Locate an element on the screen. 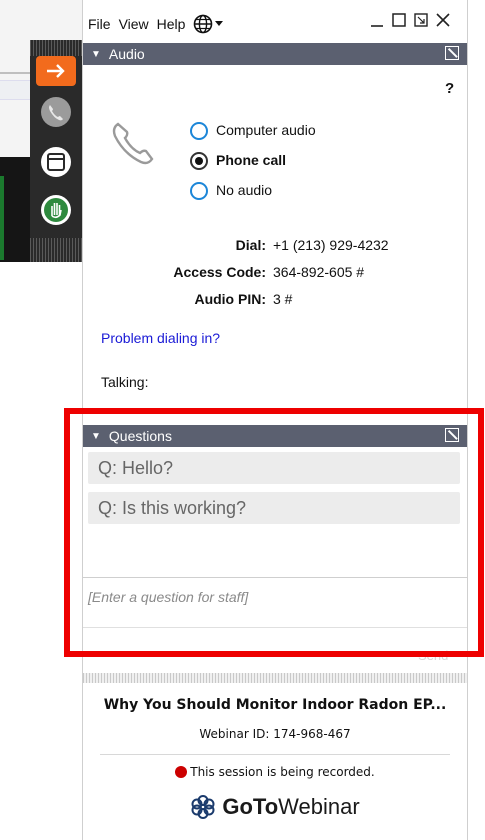 The image size is (485, 840). problem-dialing-link: Problem dialing in? is located at coordinates (160, 338).